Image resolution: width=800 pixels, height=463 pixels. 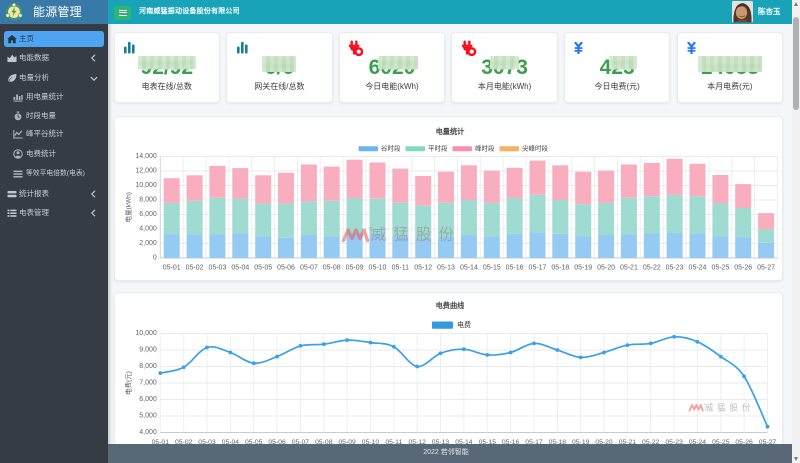 What do you see at coordinates (535, 147) in the screenshot?
I see `svg-text: 尖峰时段` at bounding box center [535, 147].